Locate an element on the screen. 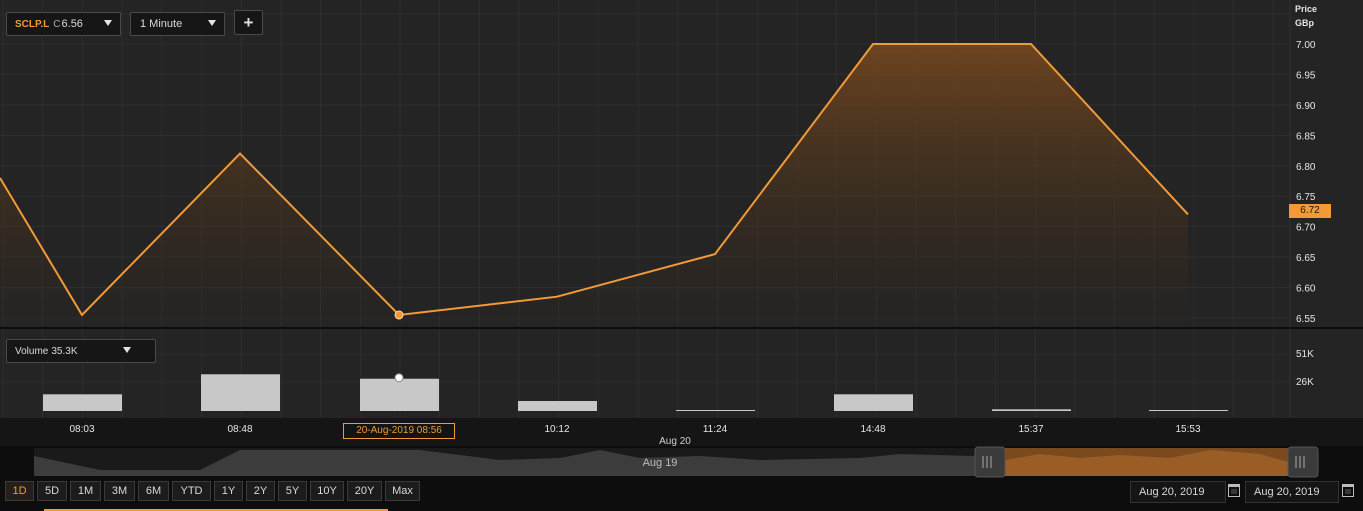  y-tick-label: 6.80 is located at coordinates (1306, 167).